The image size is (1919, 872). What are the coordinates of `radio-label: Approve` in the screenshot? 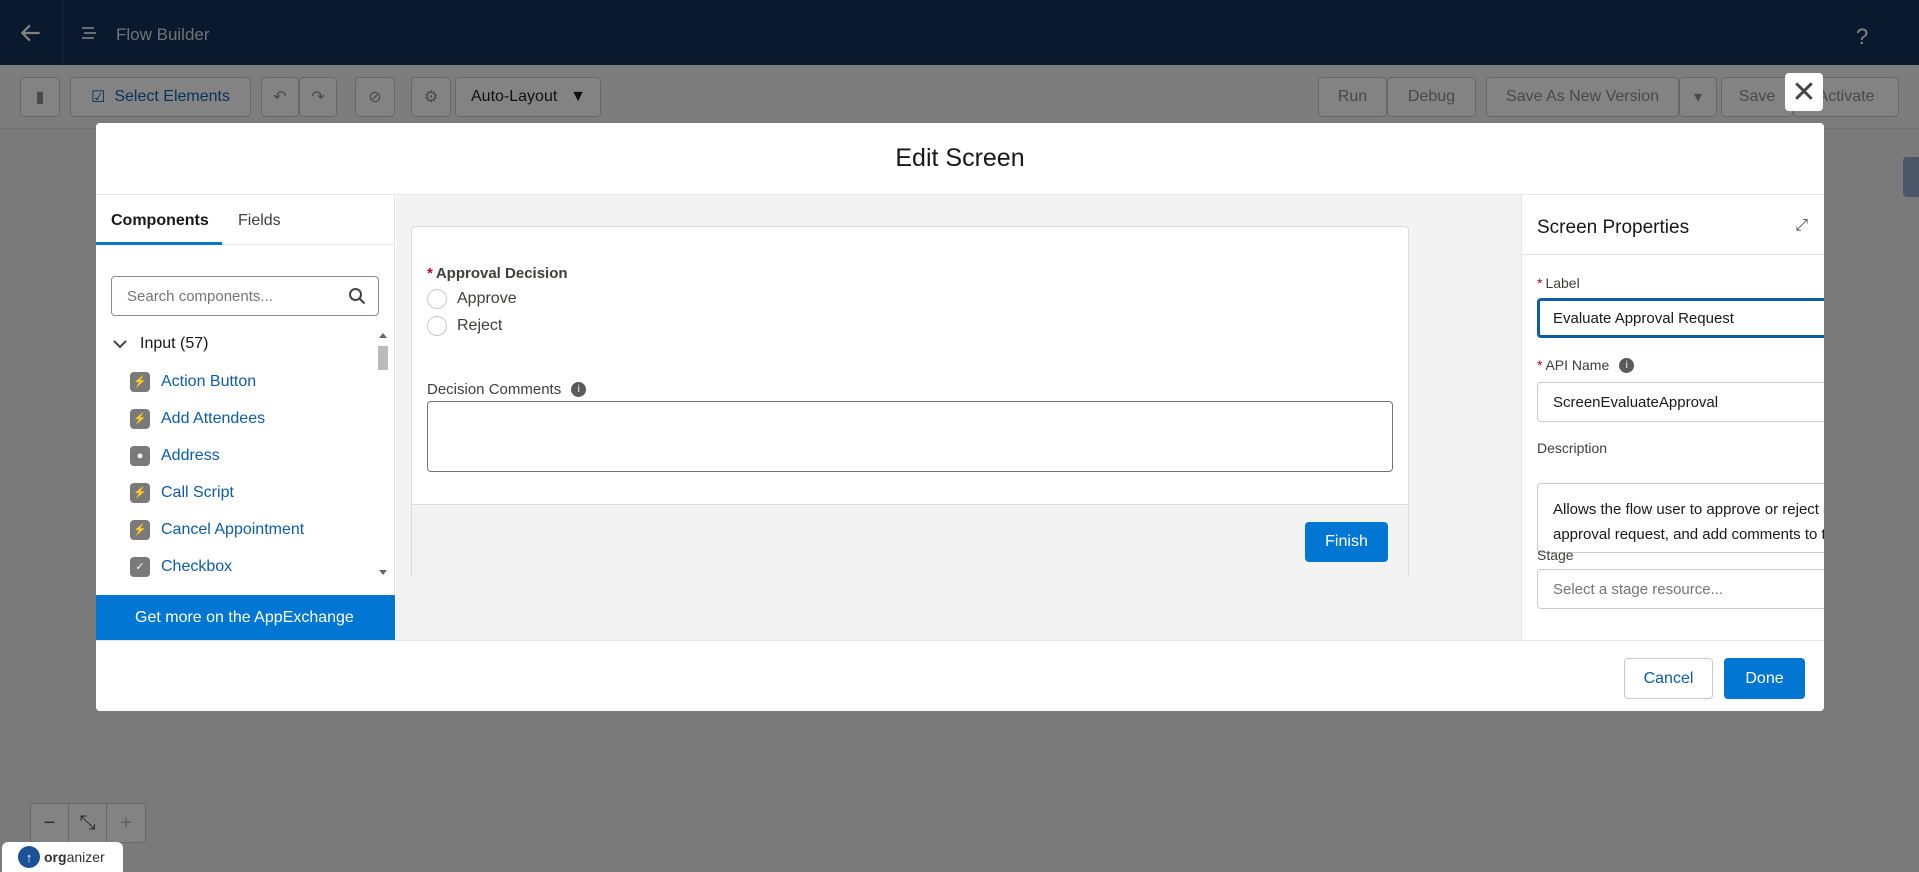 It's located at (487, 298).